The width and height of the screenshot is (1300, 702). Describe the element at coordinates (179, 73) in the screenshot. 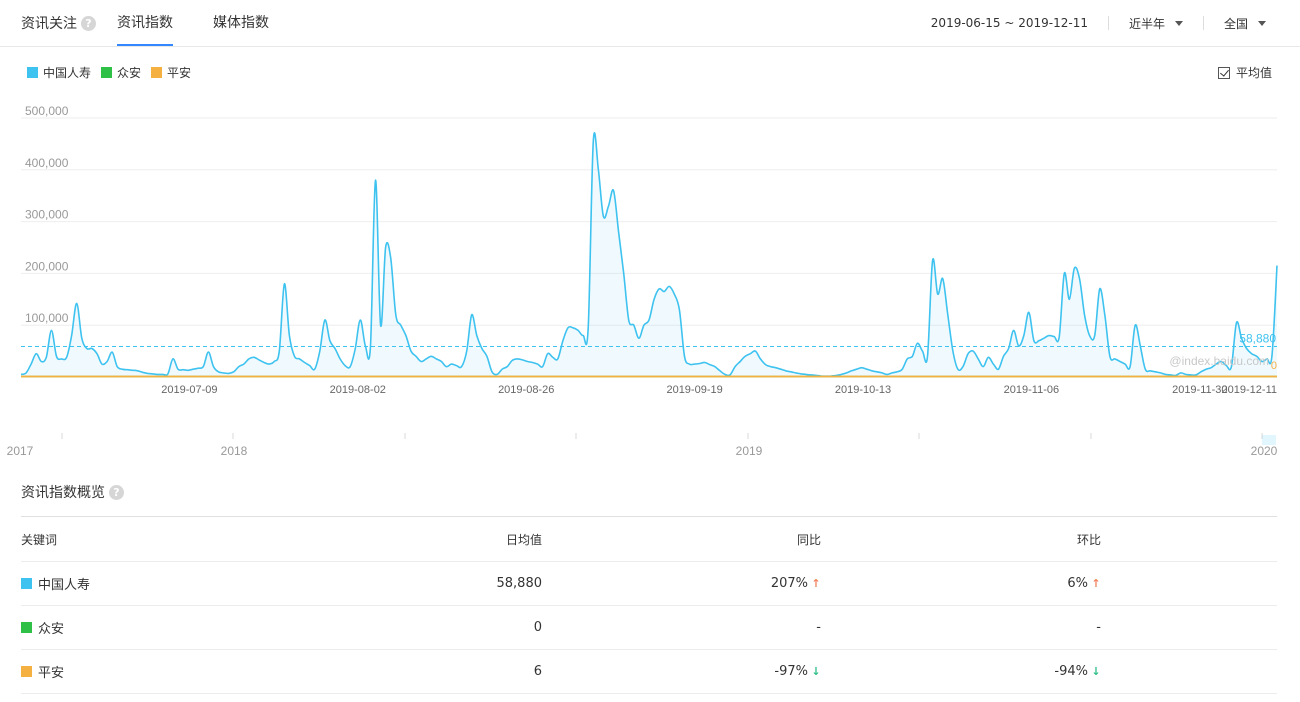

I see `legend-label: 平安` at that location.